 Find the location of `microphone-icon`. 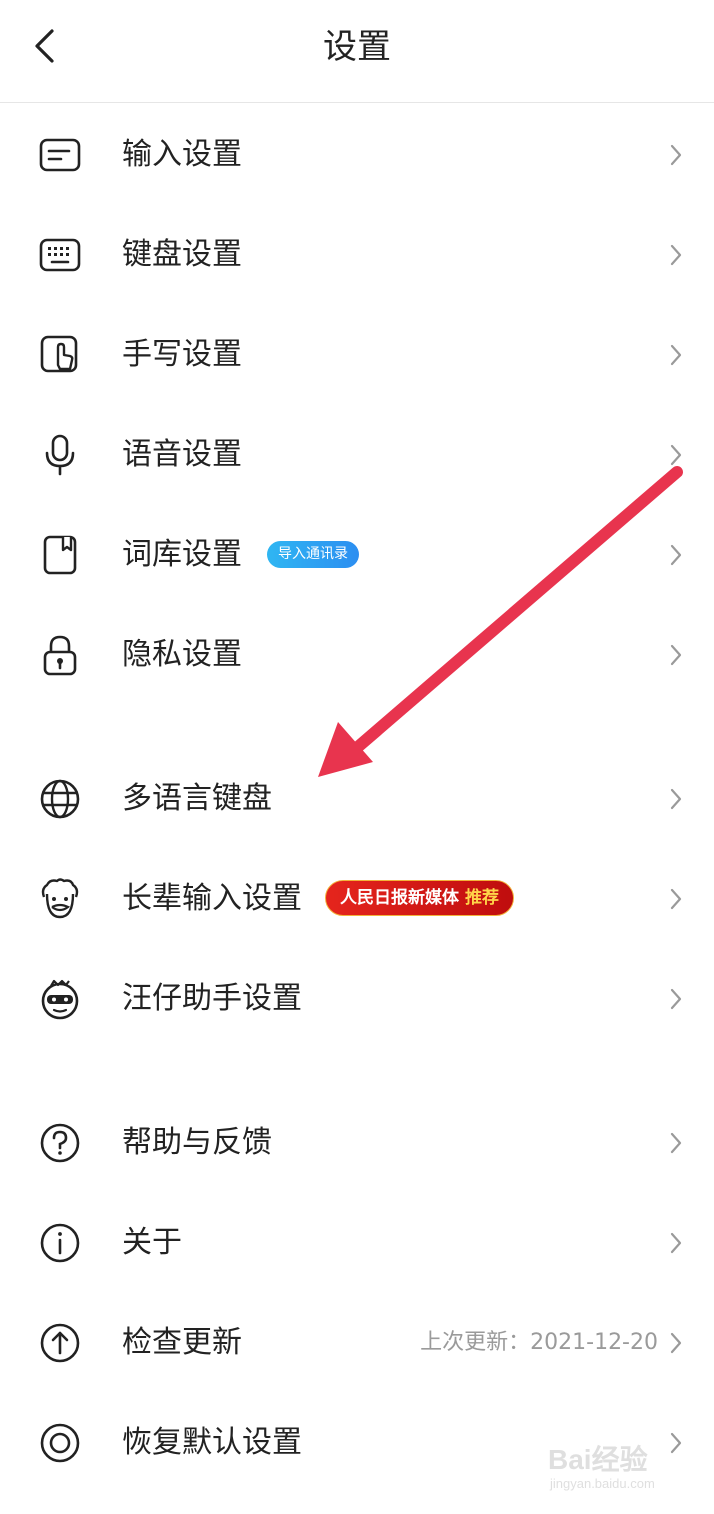

microphone-icon is located at coordinates (60, 455).